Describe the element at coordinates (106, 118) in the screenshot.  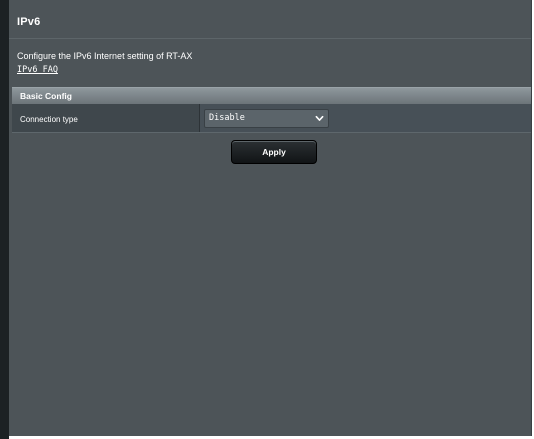
I see `connection-type-label-cell: Connection type` at that location.